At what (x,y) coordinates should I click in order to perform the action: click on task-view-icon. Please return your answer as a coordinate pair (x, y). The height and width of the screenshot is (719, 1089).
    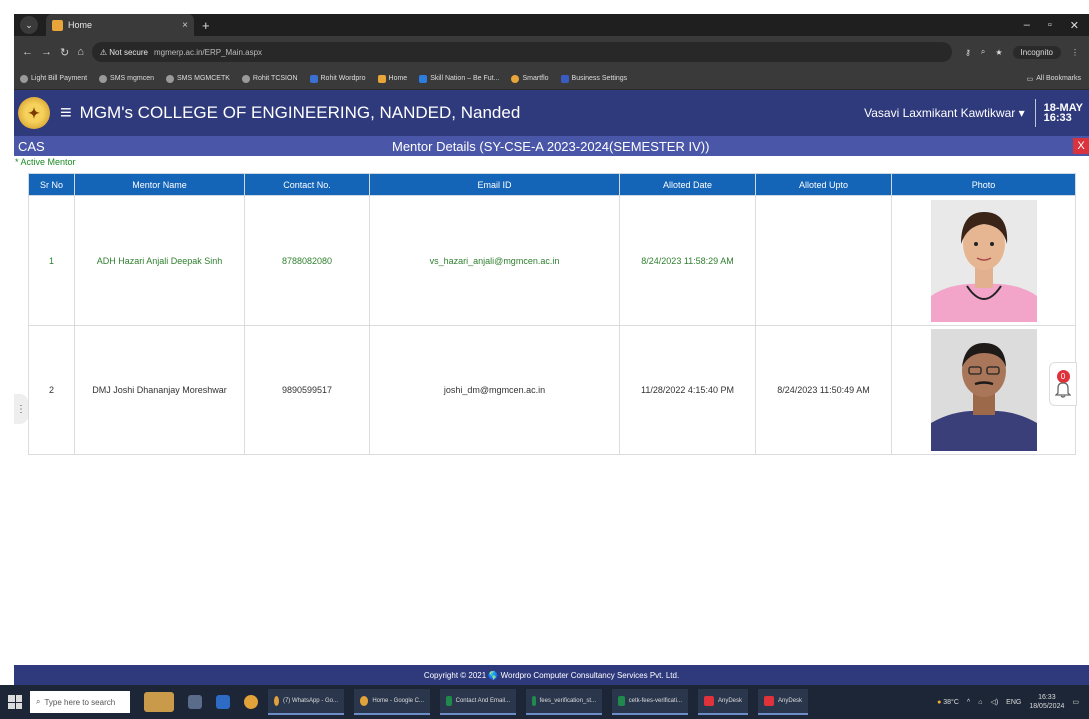
    Looking at the image, I should click on (195, 702).